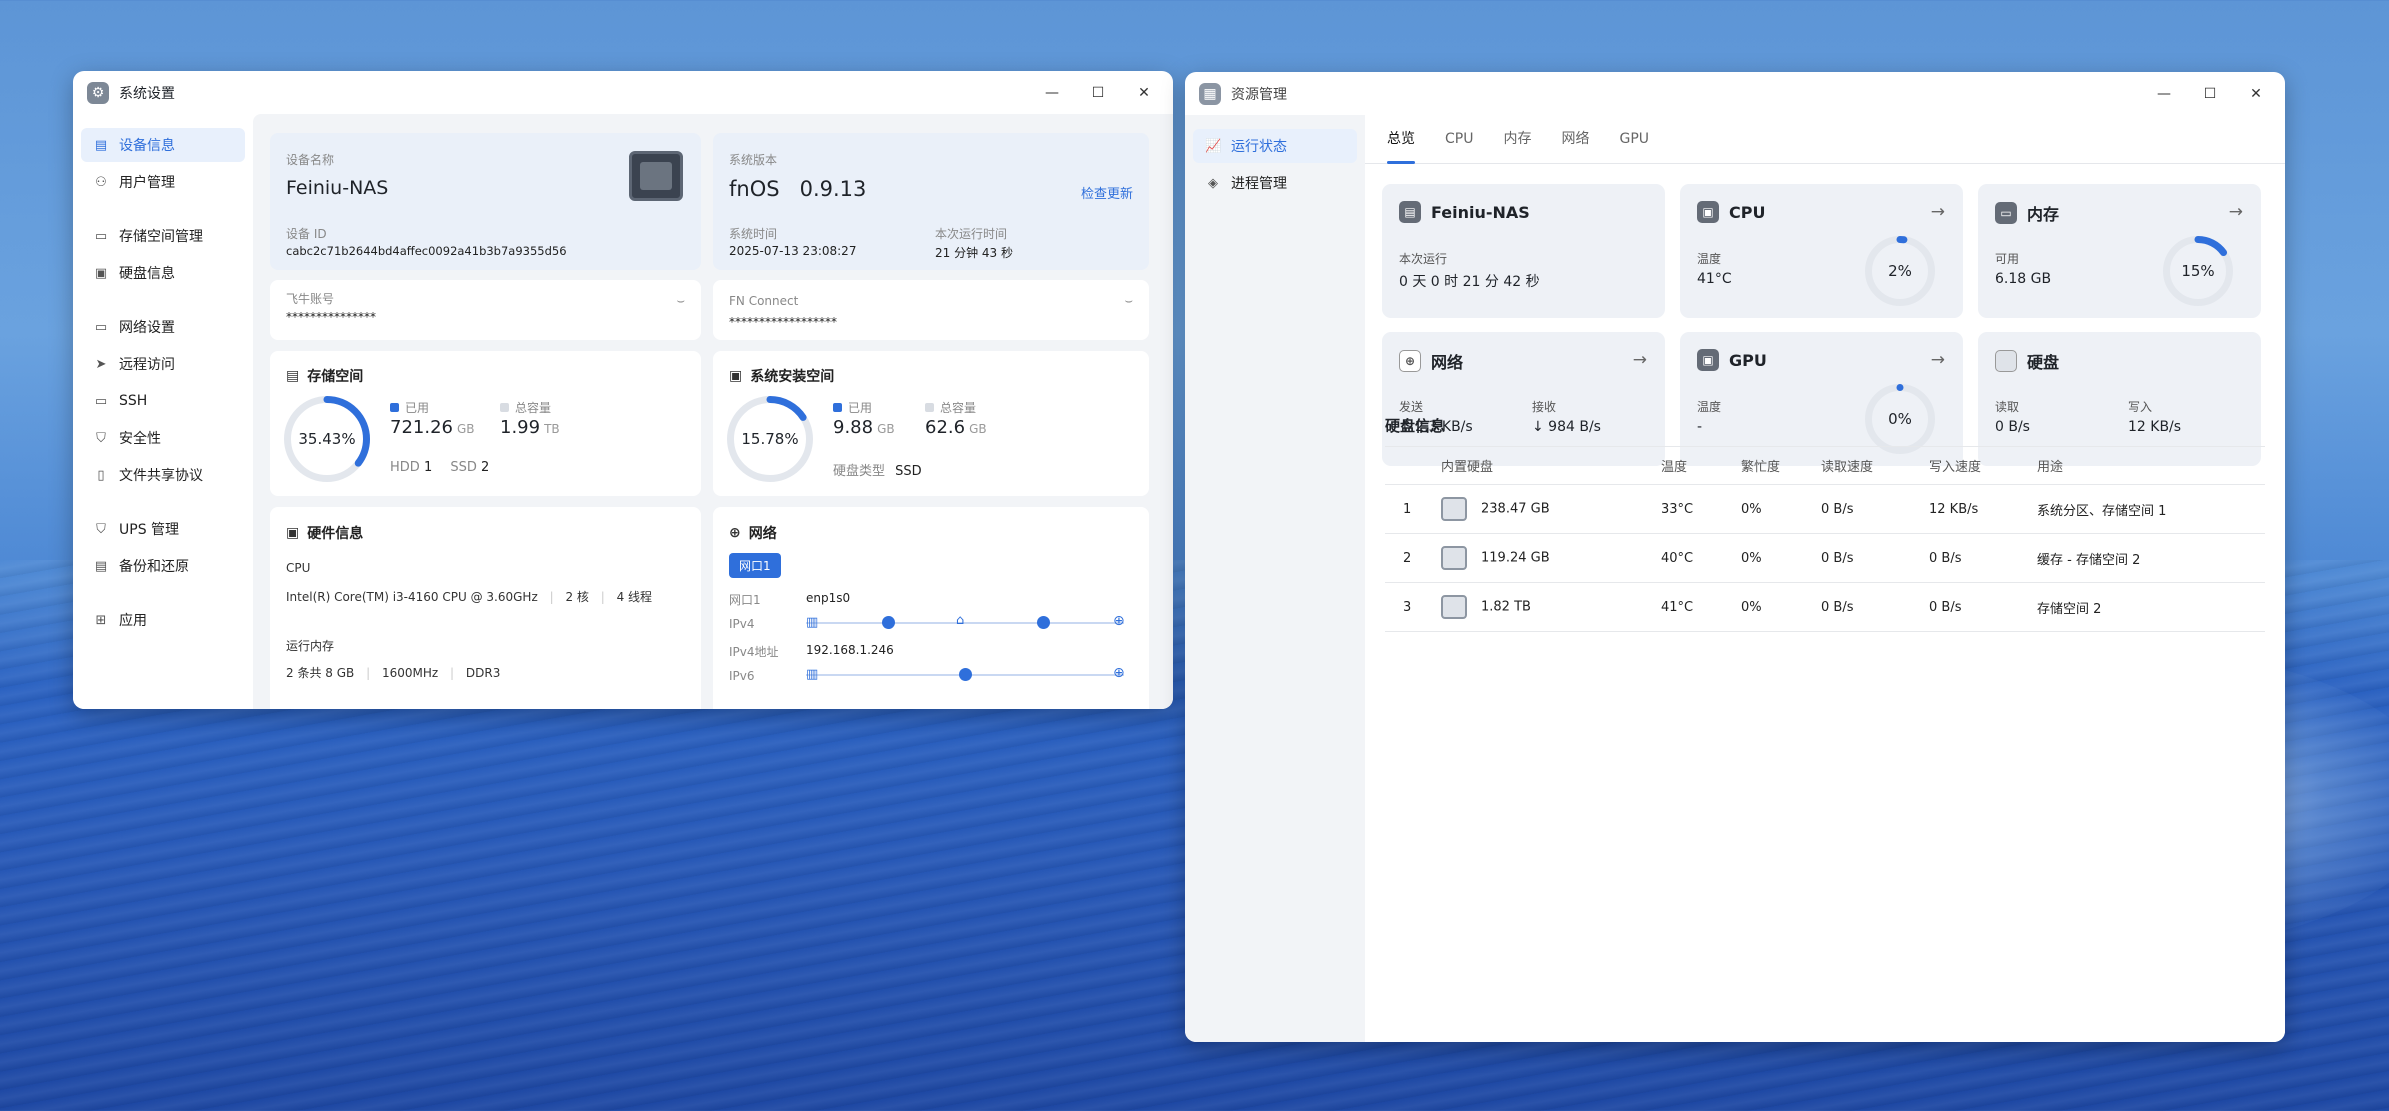 The width and height of the screenshot is (2389, 1111). Describe the element at coordinates (163, 327) in the screenshot. I see `sidebar-item-network: ▭ 网络设置` at that location.